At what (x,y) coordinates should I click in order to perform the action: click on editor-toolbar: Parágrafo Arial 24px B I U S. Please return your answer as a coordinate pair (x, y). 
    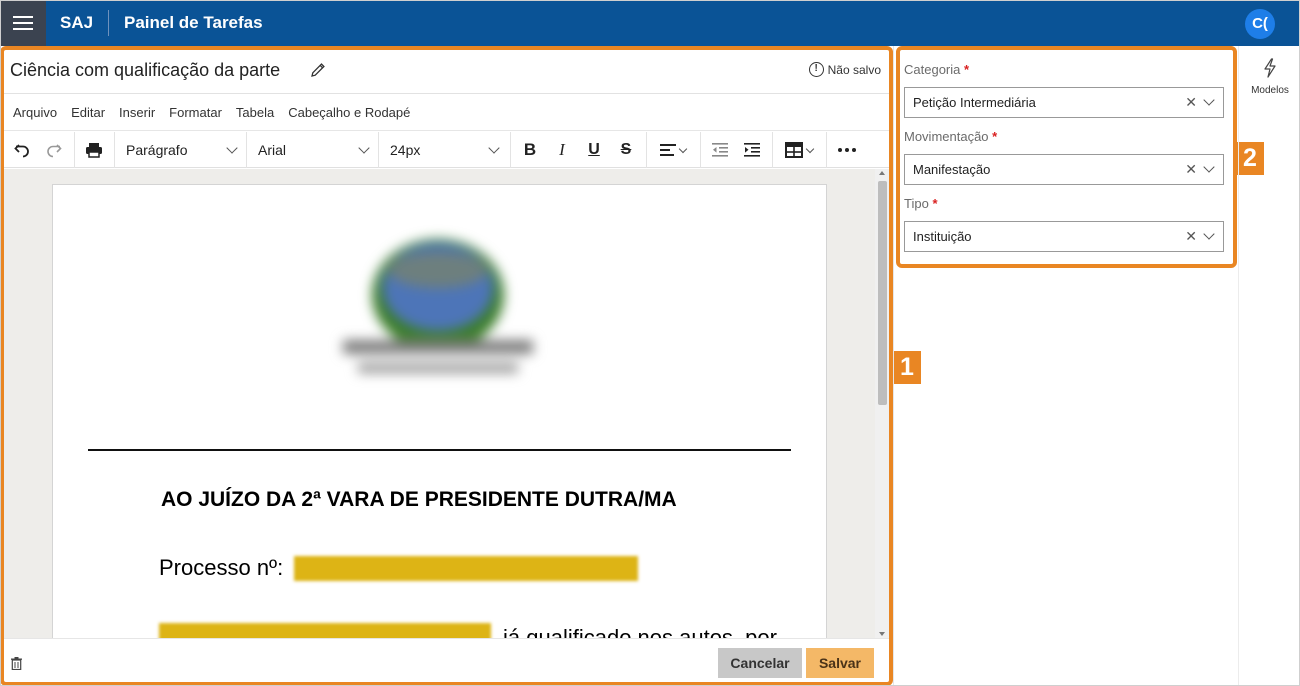
    Looking at the image, I should click on (446, 150).